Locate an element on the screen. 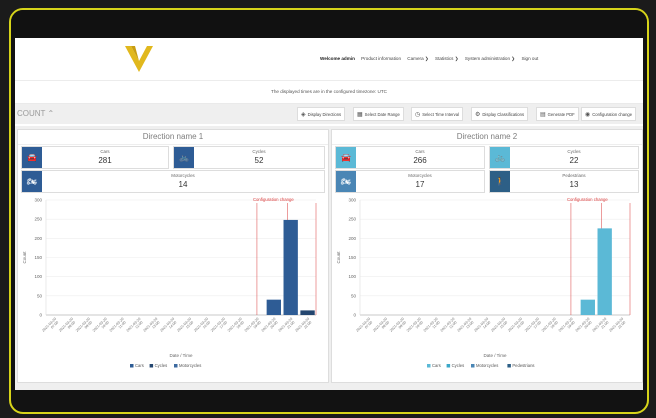 This screenshot has height=418, width=656. card-value: 52 is located at coordinates (259, 160).